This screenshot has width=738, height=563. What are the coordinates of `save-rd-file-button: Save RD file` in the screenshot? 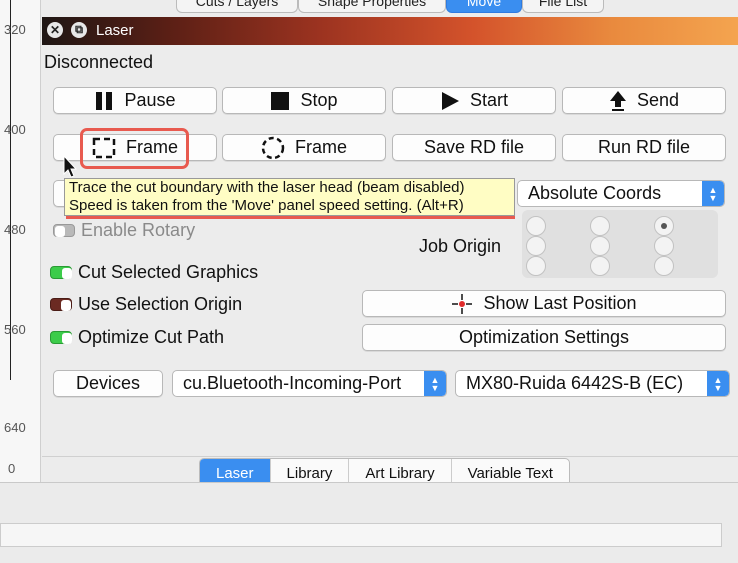 It's located at (474, 147).